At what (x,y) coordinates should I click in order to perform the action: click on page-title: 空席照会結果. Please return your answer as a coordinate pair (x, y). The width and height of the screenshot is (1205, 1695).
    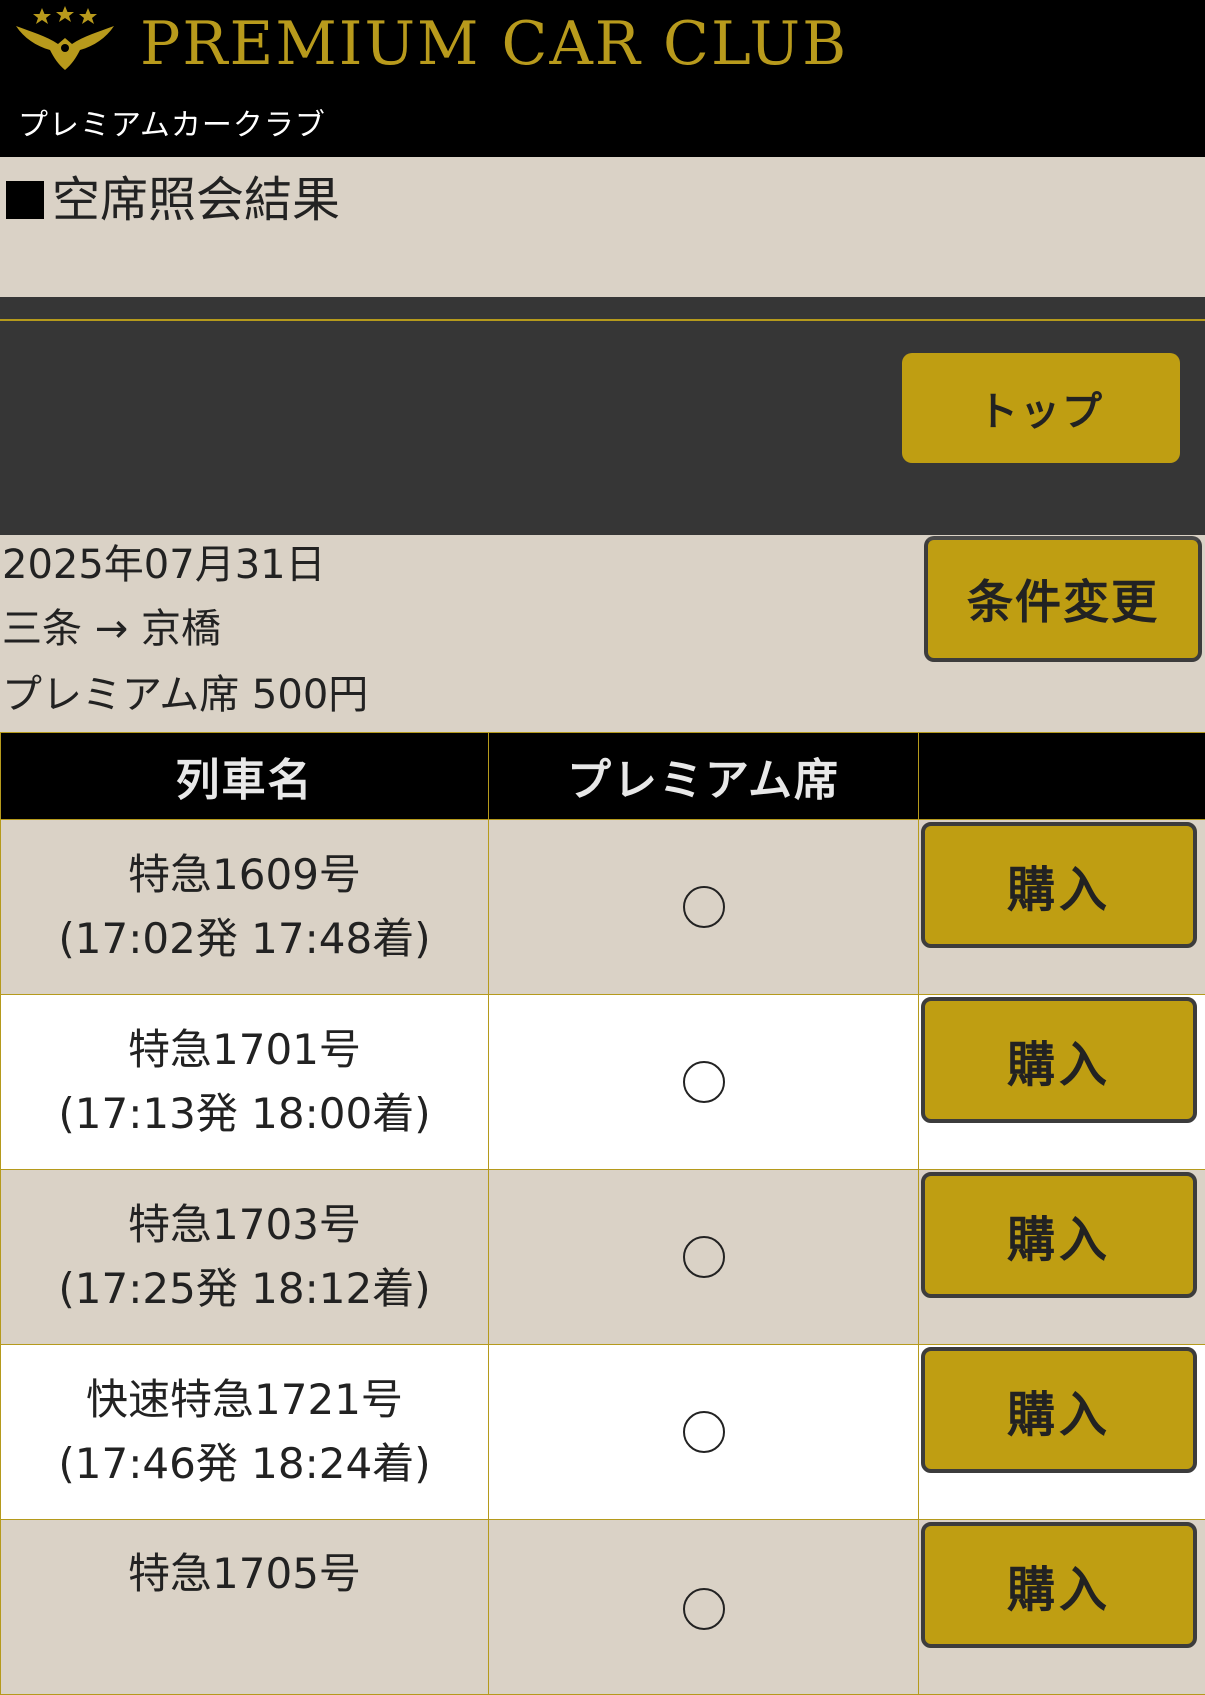
    Looking at the image, I should click on (196, 200).